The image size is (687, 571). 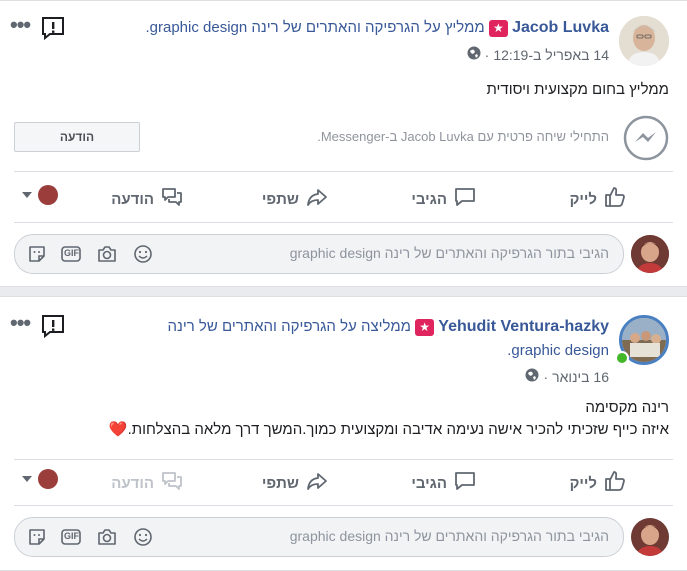 I want to click on recommendation-text-continued: graphic design., so click(x=558, y=350).